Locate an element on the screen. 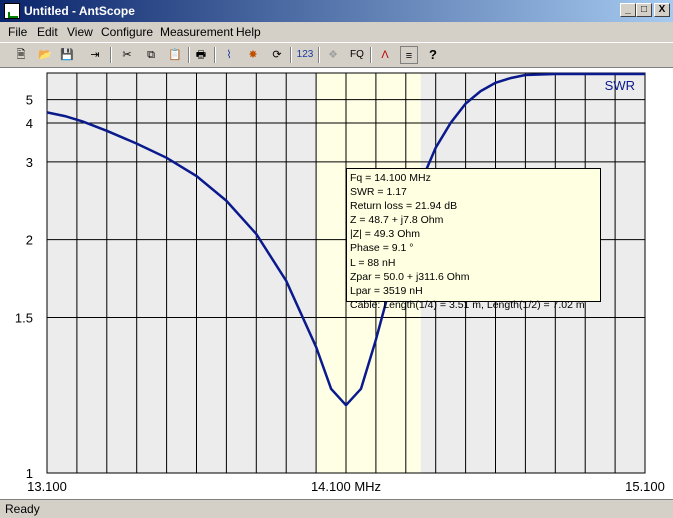 This screenshot has width=673, height=518. tooltip-return-loss: Return loss = 21.94 dB is located at coordinates (404, 206).